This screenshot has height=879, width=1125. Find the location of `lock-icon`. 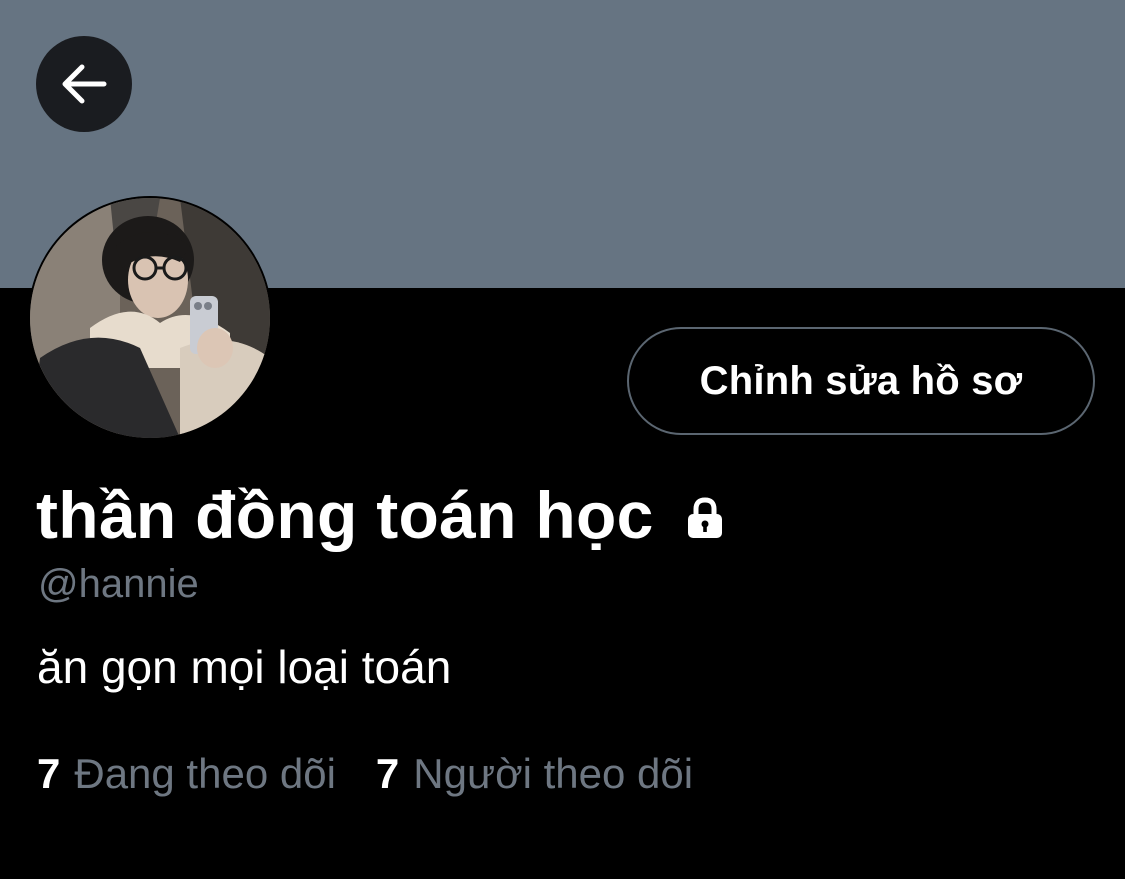

lock-icon is located at coordinates (704, 517).